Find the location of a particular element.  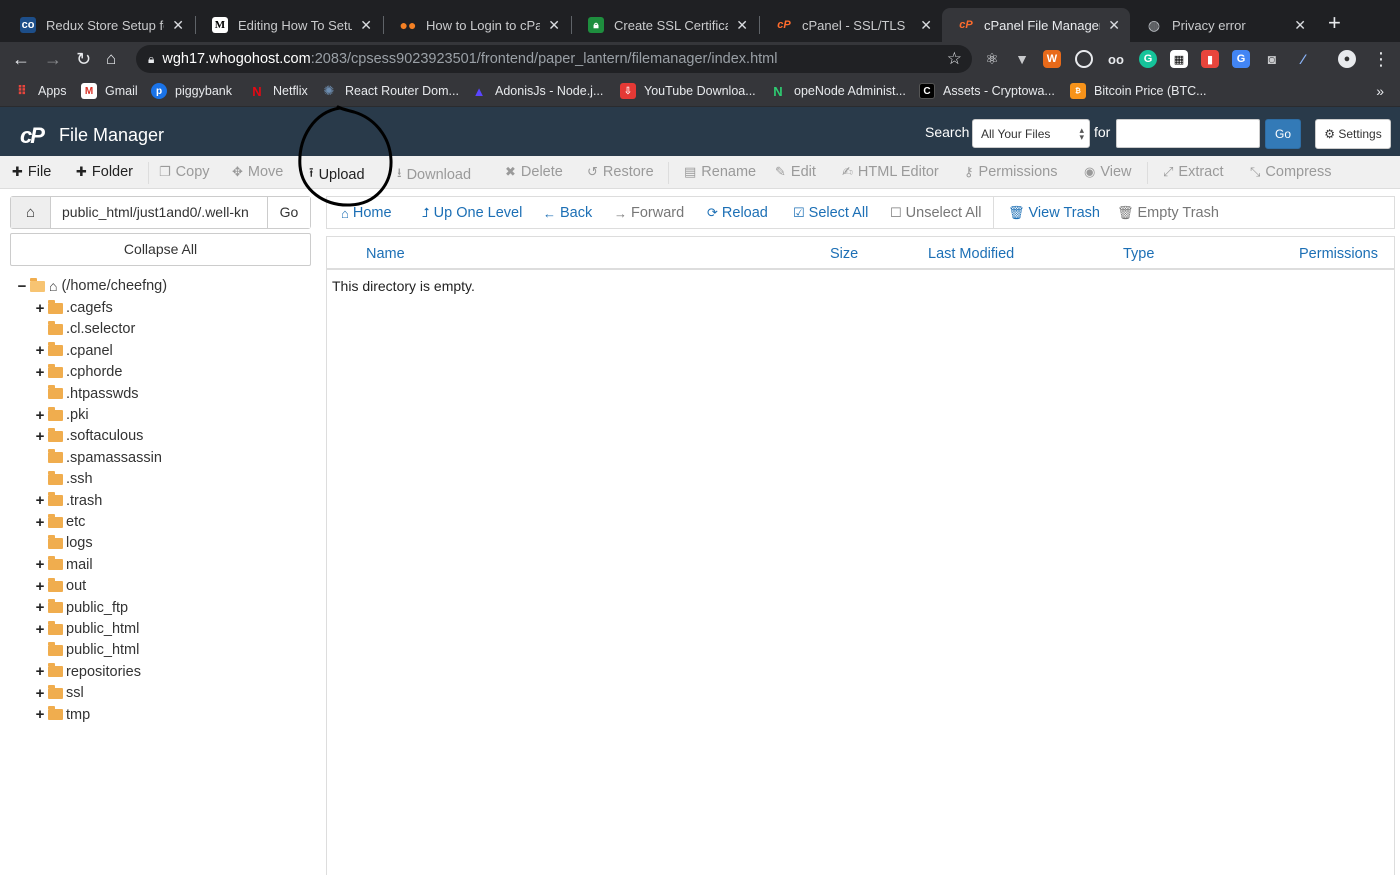

browser-tab: cP cPanel - SSL/TLS ✕ is located at coordinates (851, 25).